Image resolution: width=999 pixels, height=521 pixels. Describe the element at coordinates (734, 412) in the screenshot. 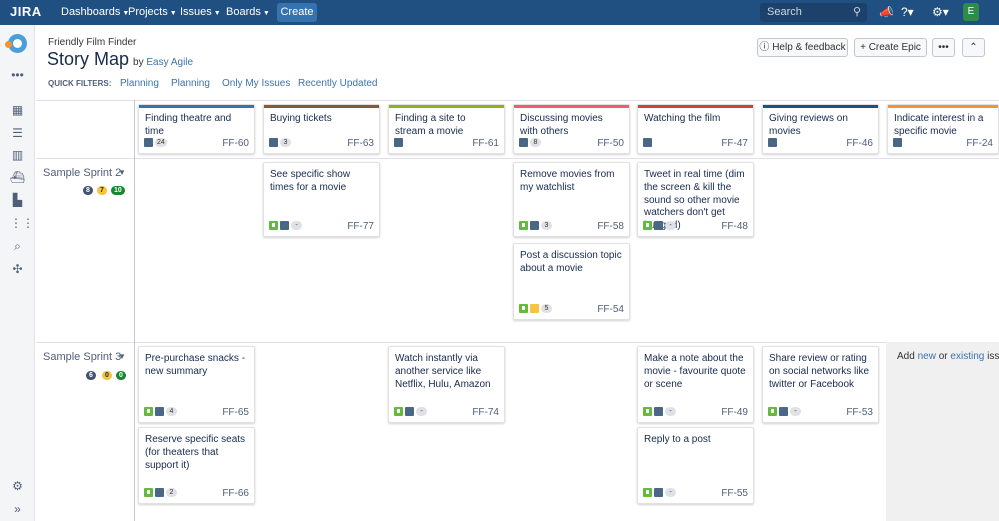

I see `issue-key: FF-49` at that location.